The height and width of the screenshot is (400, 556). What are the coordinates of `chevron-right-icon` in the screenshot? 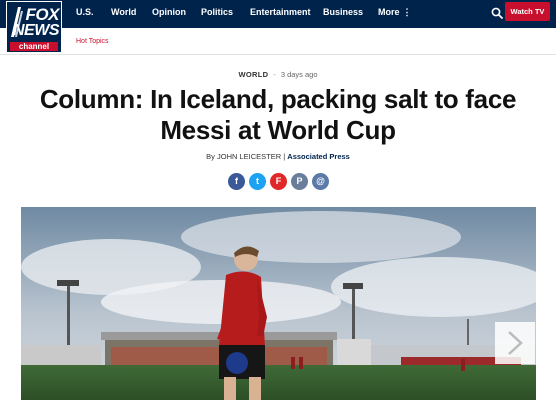 It's located at (515, 343).